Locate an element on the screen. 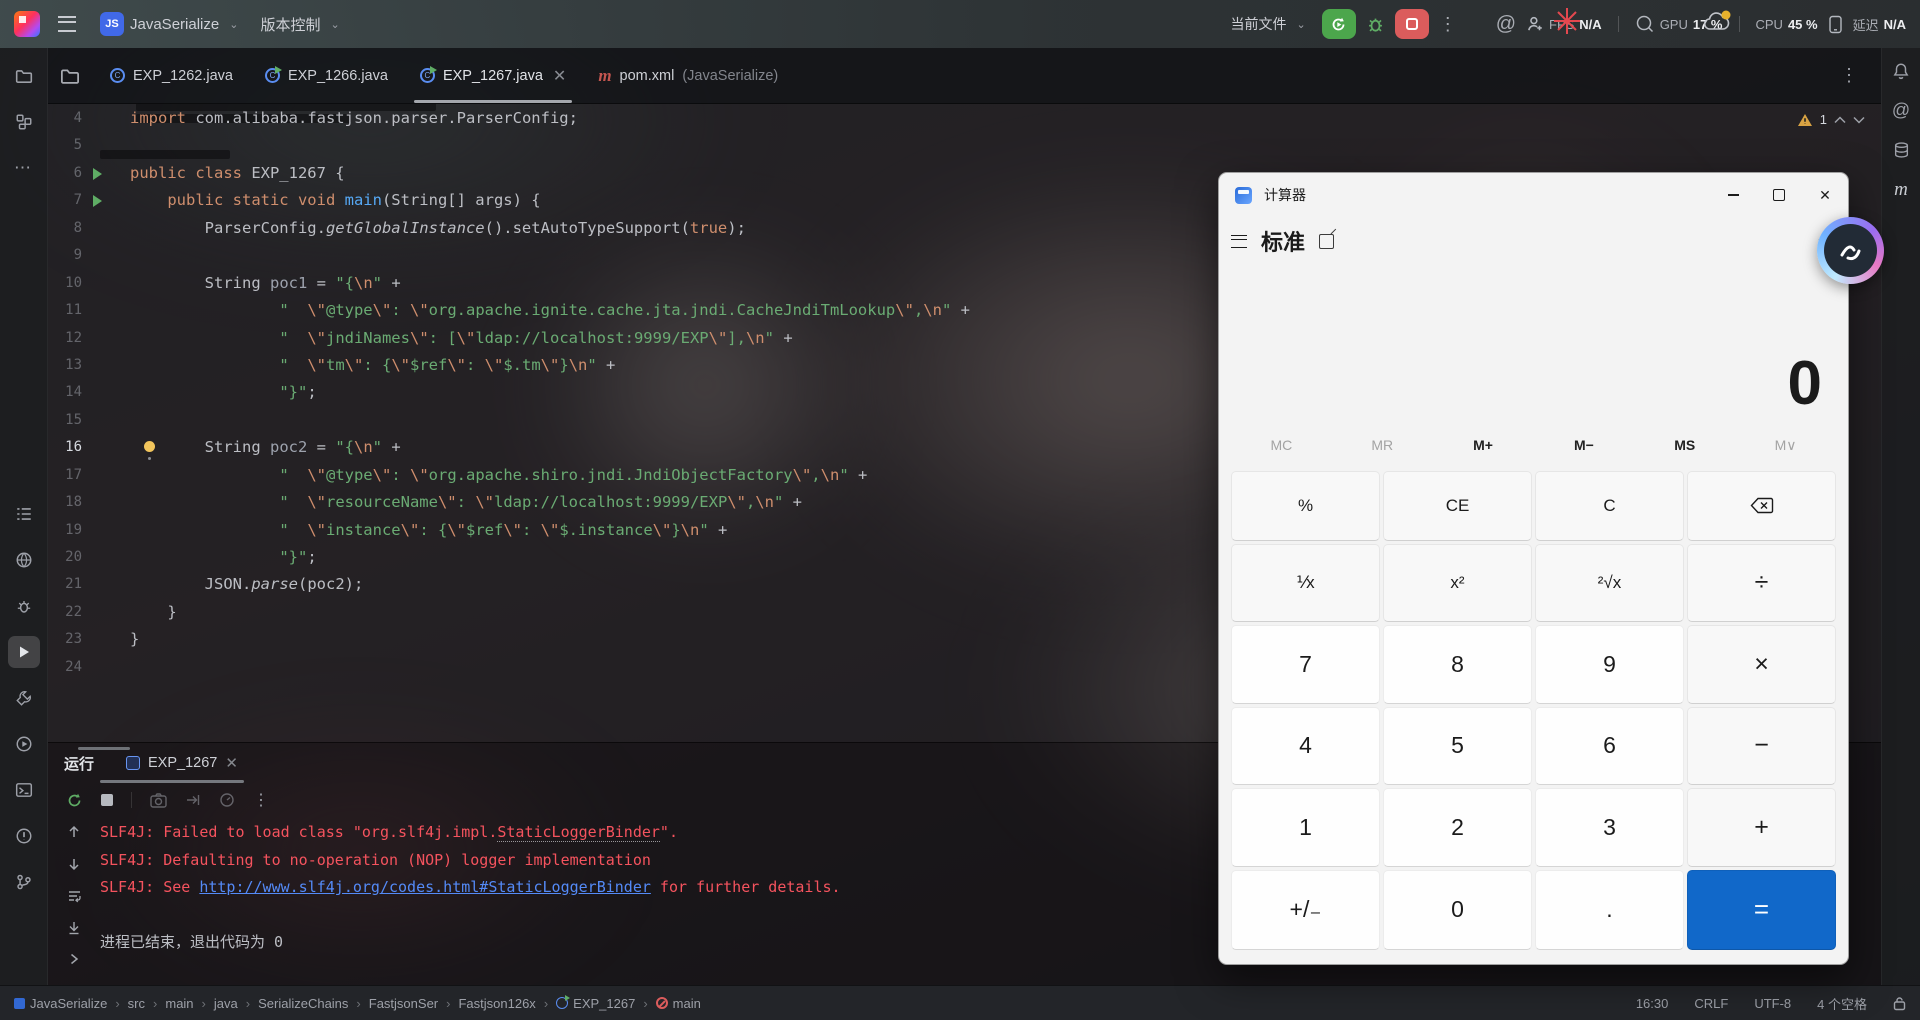 The image size is (1920, 1020). calc-key-.: . is located at coordinates (1609, 909).